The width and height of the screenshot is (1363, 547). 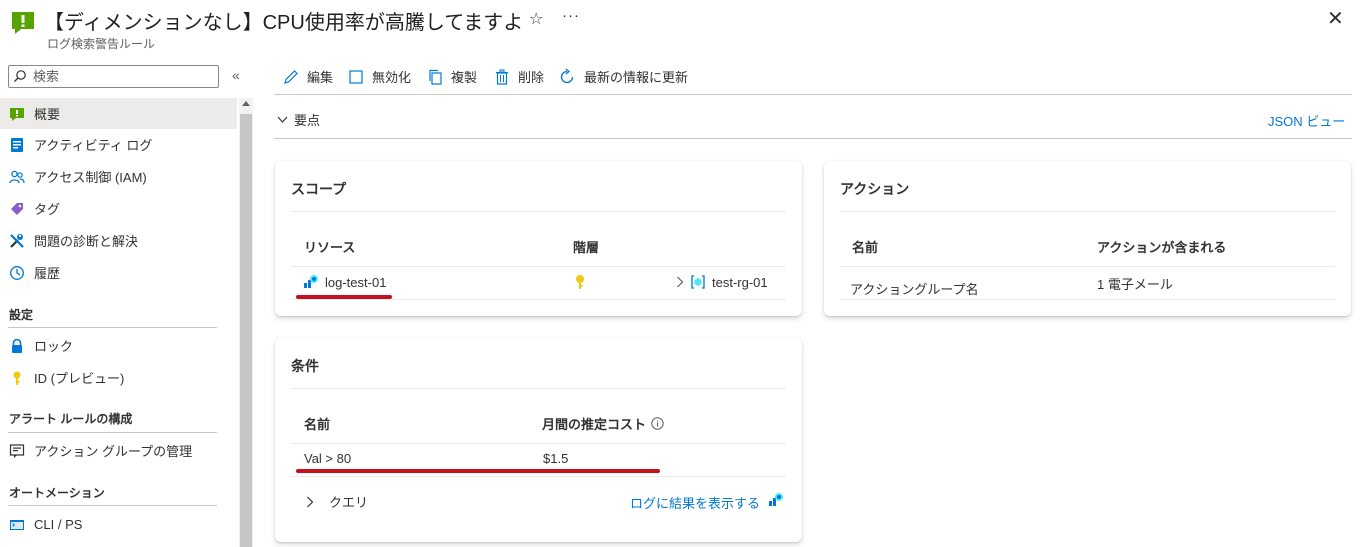 I want to click on column-header-actions-included: アクションが含まれる, so click(x=1162, y=247).